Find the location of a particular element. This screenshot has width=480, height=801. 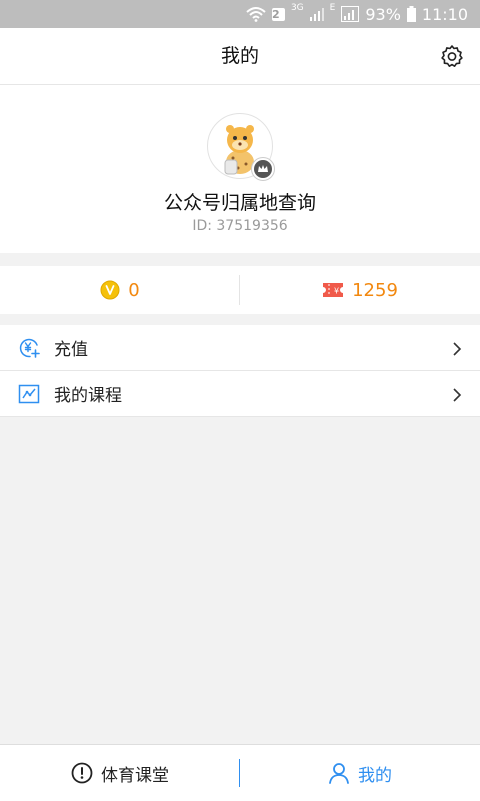

sim-badge: 2 is located at coordinates (278, 14).